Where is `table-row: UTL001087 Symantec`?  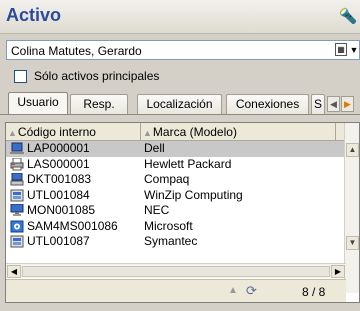 table-row: UTL001087 Symantec is located at coordinates (176, 242).